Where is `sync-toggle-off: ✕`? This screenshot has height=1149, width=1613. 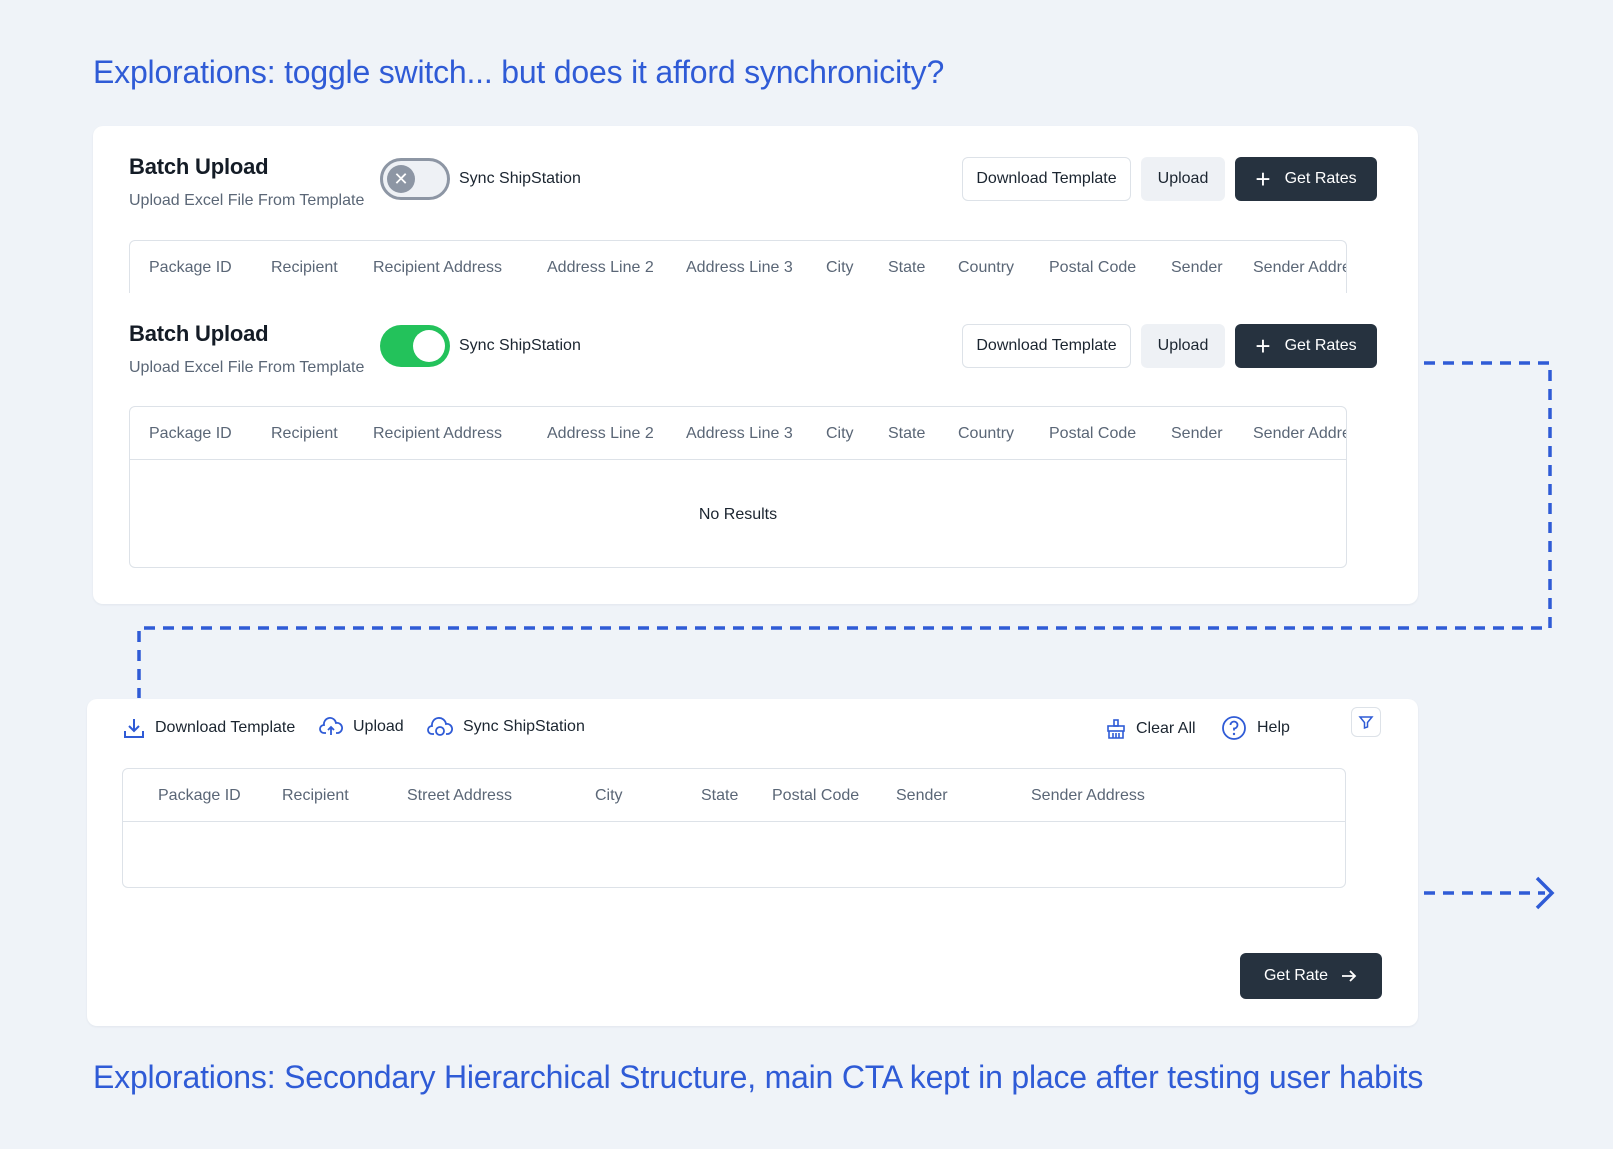 sync-toggle-off: ✕ is located at coordinates (415, 179).